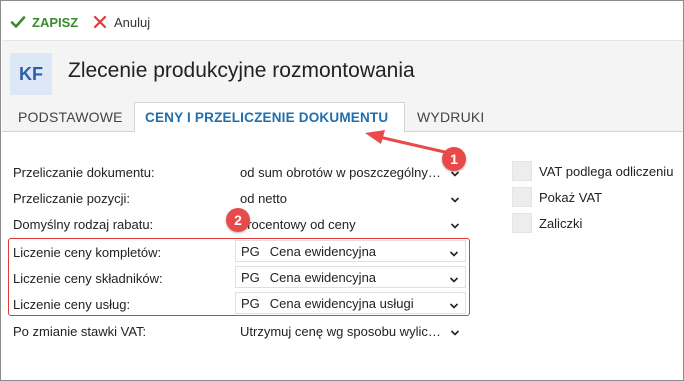  What do you see at coordinates (70, 117) in the screenshot?
I see `tab-podstawowe: PODSTAWOWE` at bounding box center [70, 117].